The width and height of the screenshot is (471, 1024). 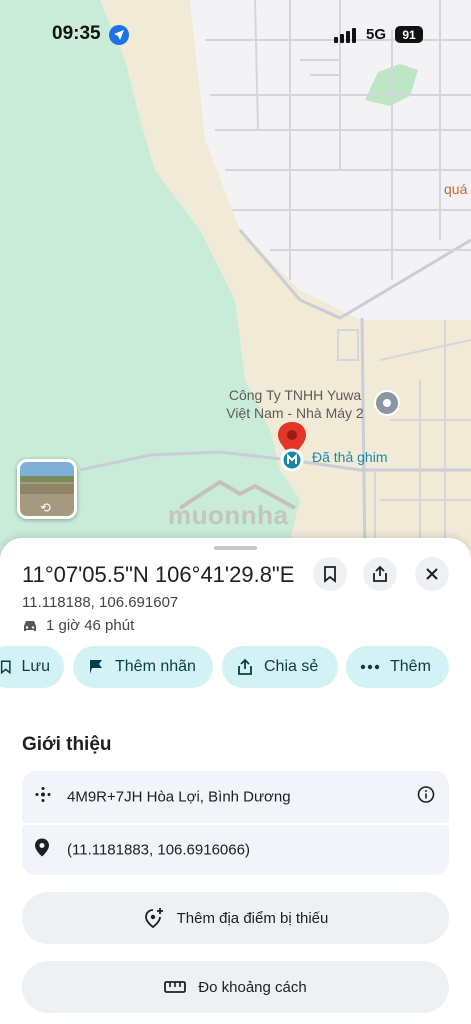 What do you see at coordinates (426, 797) in the screenshot?
I see `info-icon` at bounding box center [426, 797].